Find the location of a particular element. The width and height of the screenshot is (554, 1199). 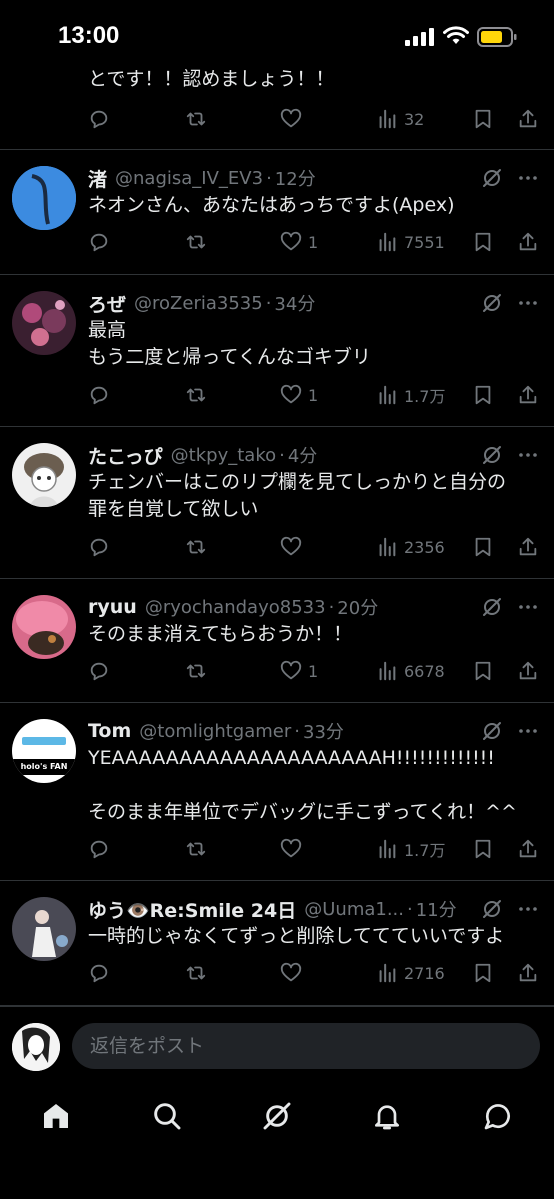

notifications-icon is located at coordinates (387, 1116).